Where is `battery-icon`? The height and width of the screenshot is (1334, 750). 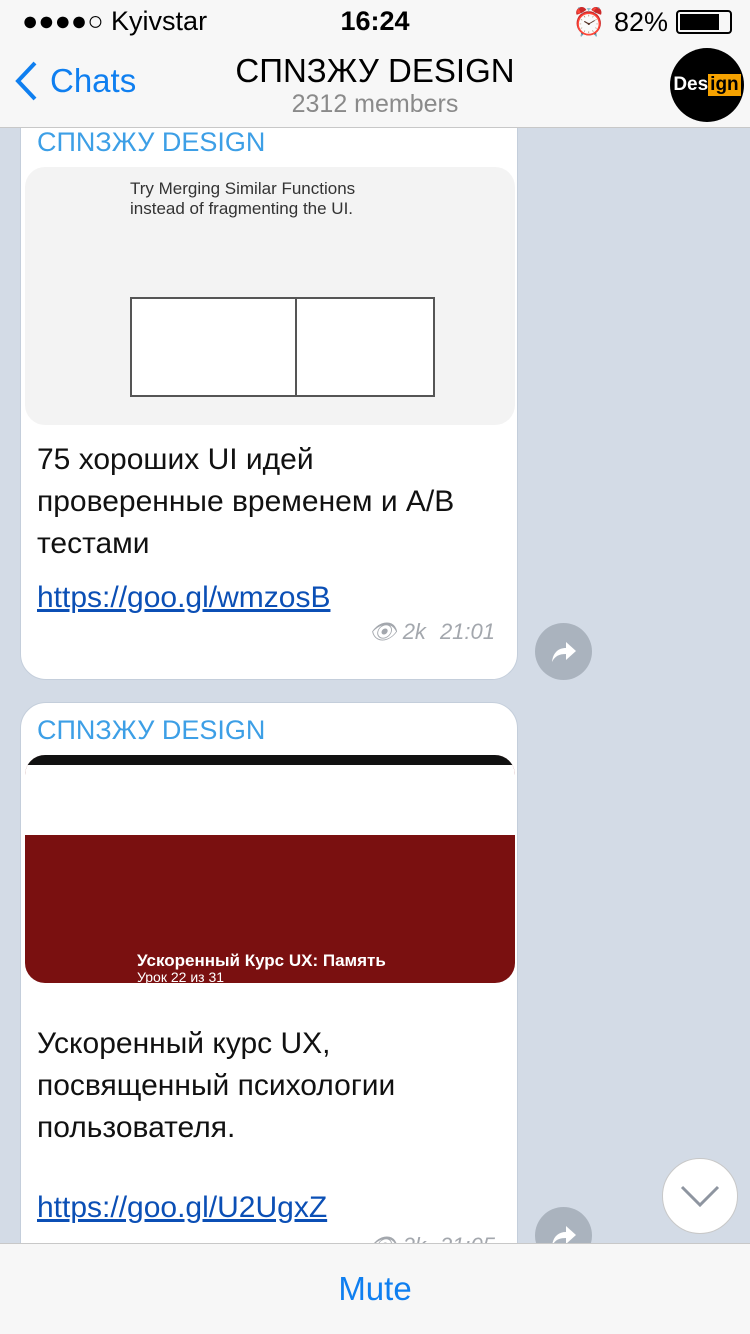
battery-icon is located at coordinates (704, 22).